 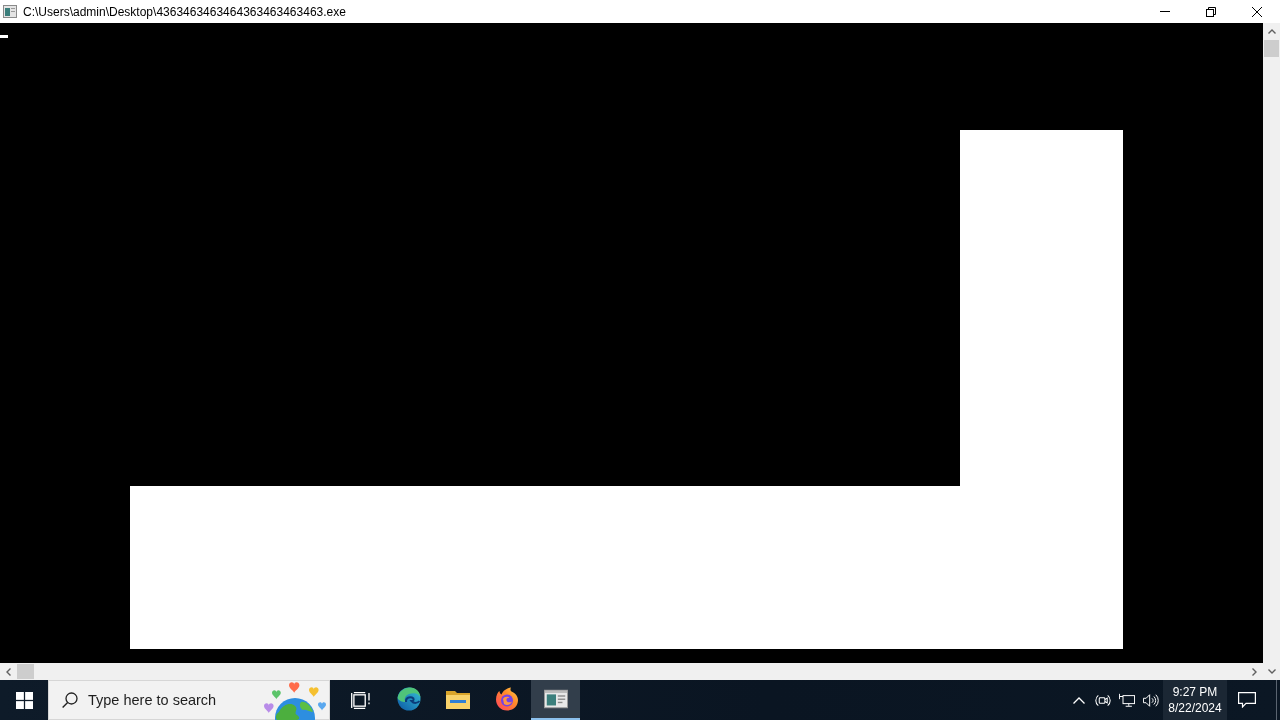 I want to click on flame-globe-icon, so click(x=506, y=699).